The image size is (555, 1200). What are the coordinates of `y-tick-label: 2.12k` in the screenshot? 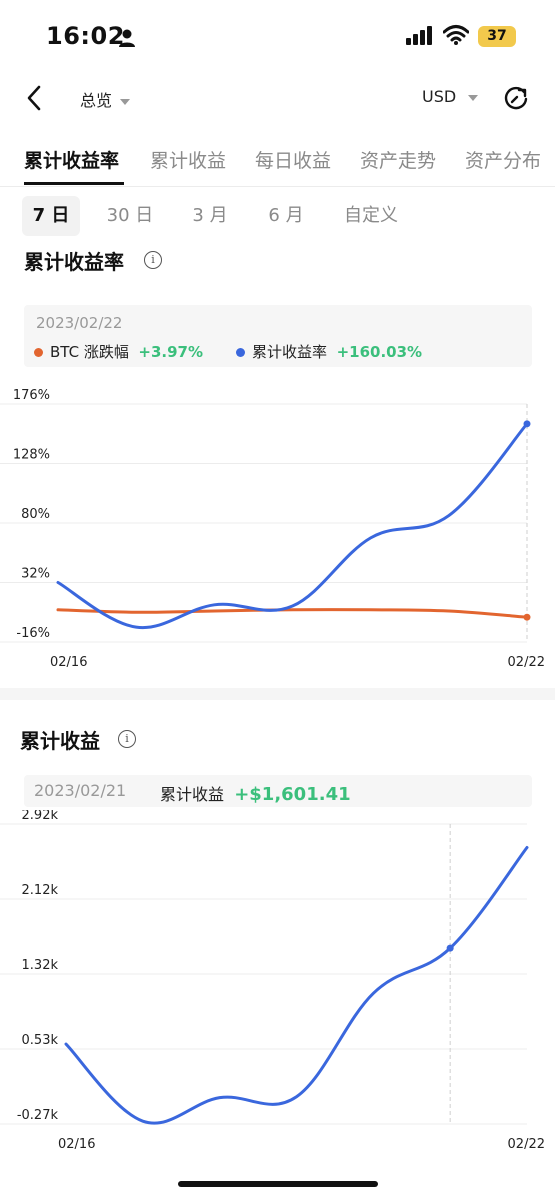 It's located at (40, 890).